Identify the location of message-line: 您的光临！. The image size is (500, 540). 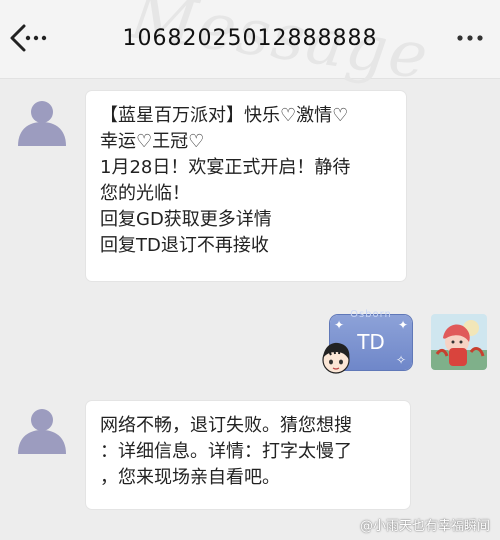
(145, 193).